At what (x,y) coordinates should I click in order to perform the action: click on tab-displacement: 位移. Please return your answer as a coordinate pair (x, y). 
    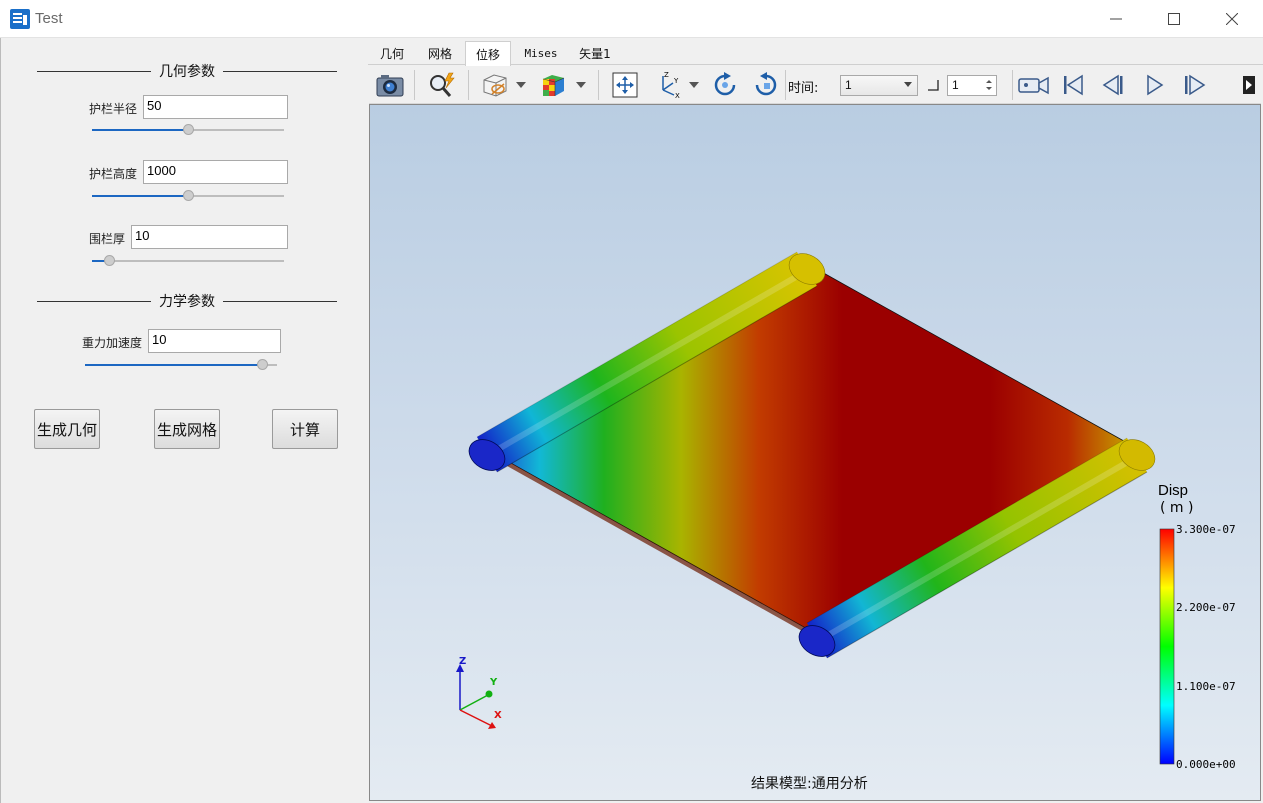
    Looking at the image, I should click on (488, 53).